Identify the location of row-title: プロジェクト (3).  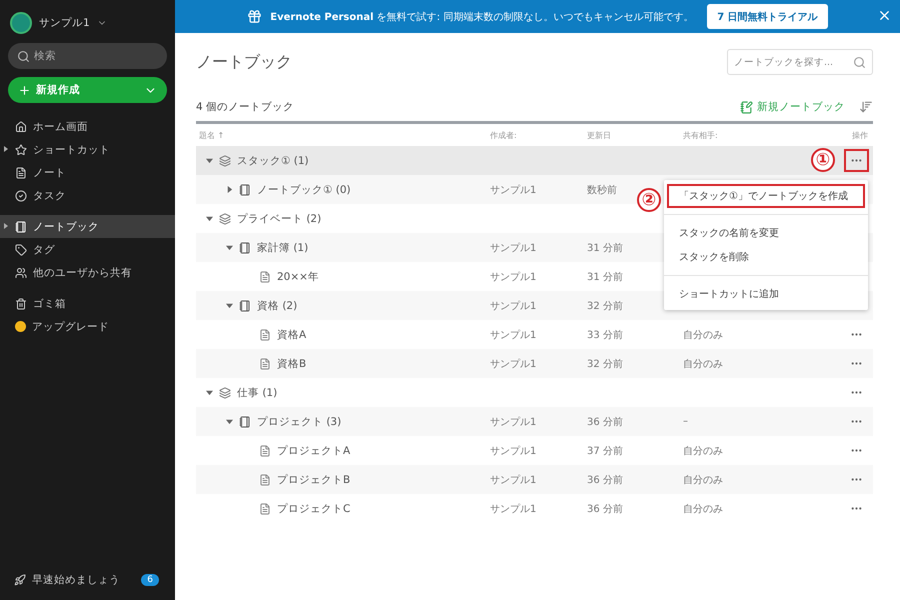
(299, 421).